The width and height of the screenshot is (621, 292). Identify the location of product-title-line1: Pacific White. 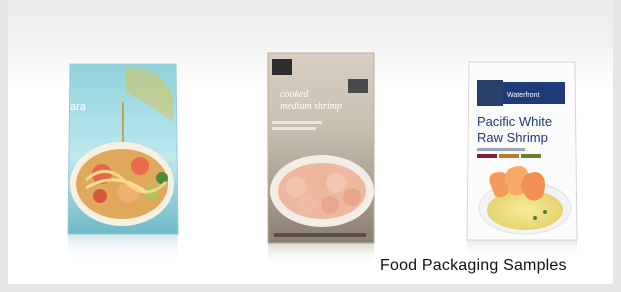
(514, 121).